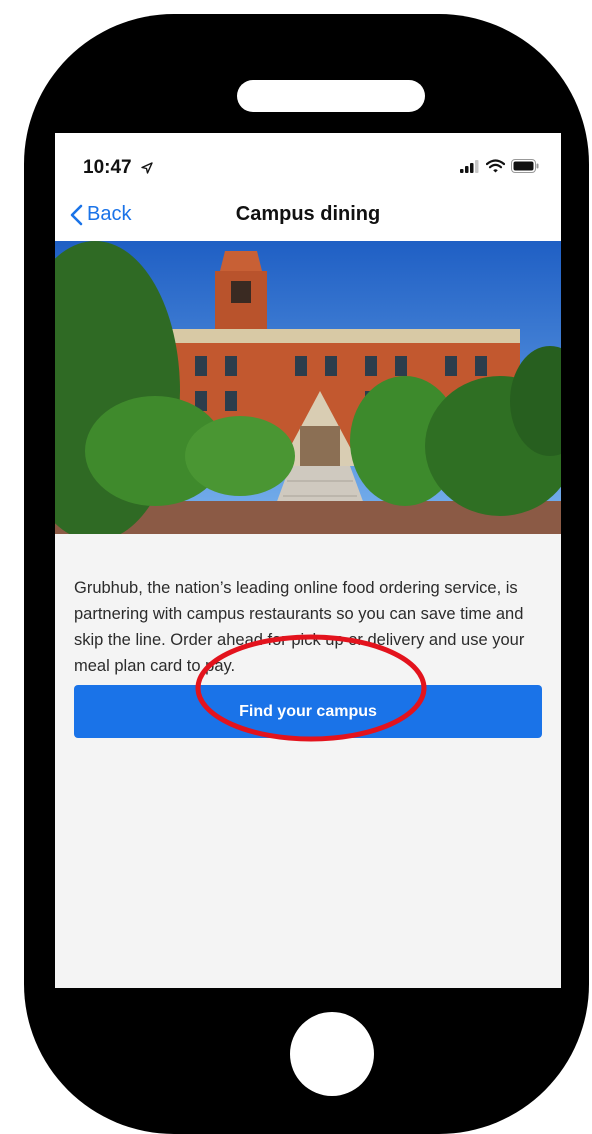 The image size is (592, 1134). What do you see at coordinates (495, 166) in the screenshot?
I see `wifi-icon` at bounding box center [495, 166].